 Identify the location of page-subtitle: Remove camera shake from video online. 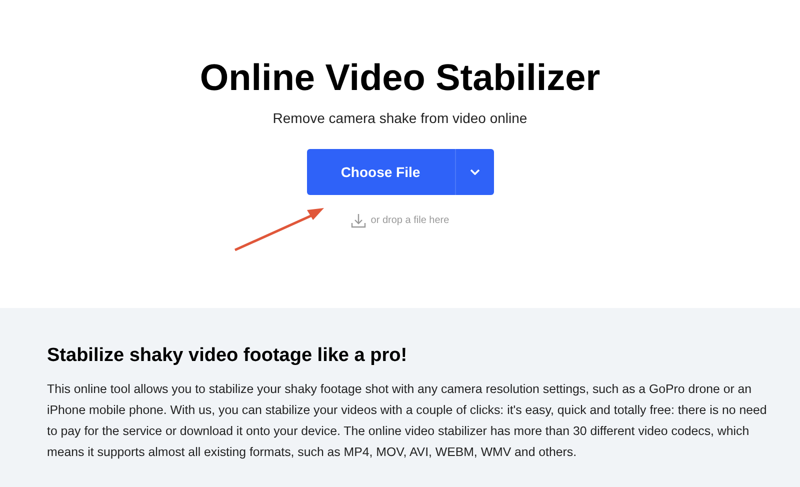
(400, 118).